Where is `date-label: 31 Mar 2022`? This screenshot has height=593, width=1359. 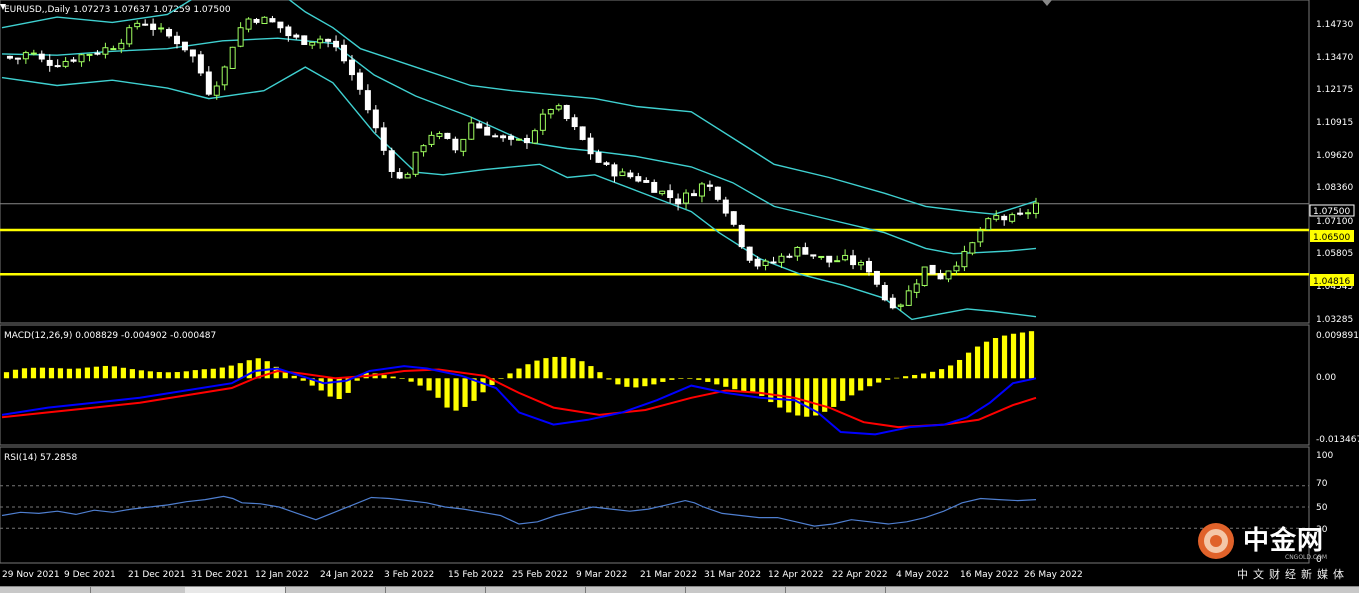 date-label: 31 Mar 2022 is located at coordinates (732, 575).